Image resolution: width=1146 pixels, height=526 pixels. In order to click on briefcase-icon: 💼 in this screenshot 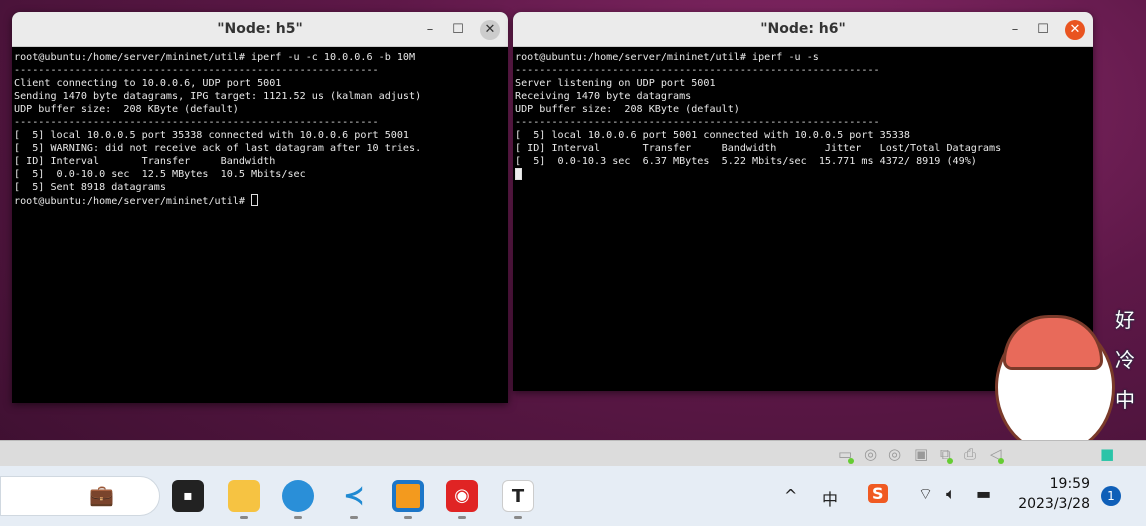, I will do `click(101, 495)`.